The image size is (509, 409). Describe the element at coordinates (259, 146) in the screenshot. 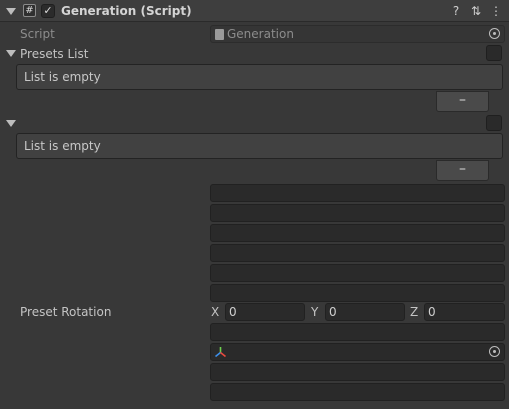

I see `second-list-body: List is empty` at that location.